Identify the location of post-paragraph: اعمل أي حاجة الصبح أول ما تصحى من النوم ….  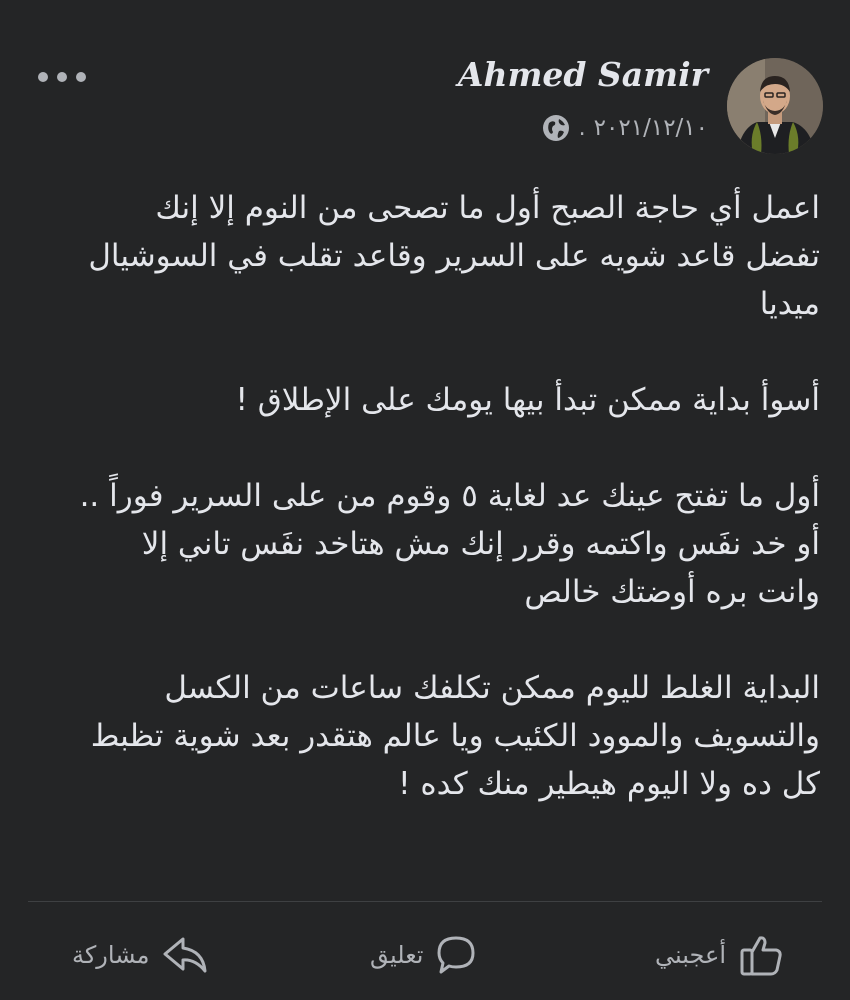
(454, 256).